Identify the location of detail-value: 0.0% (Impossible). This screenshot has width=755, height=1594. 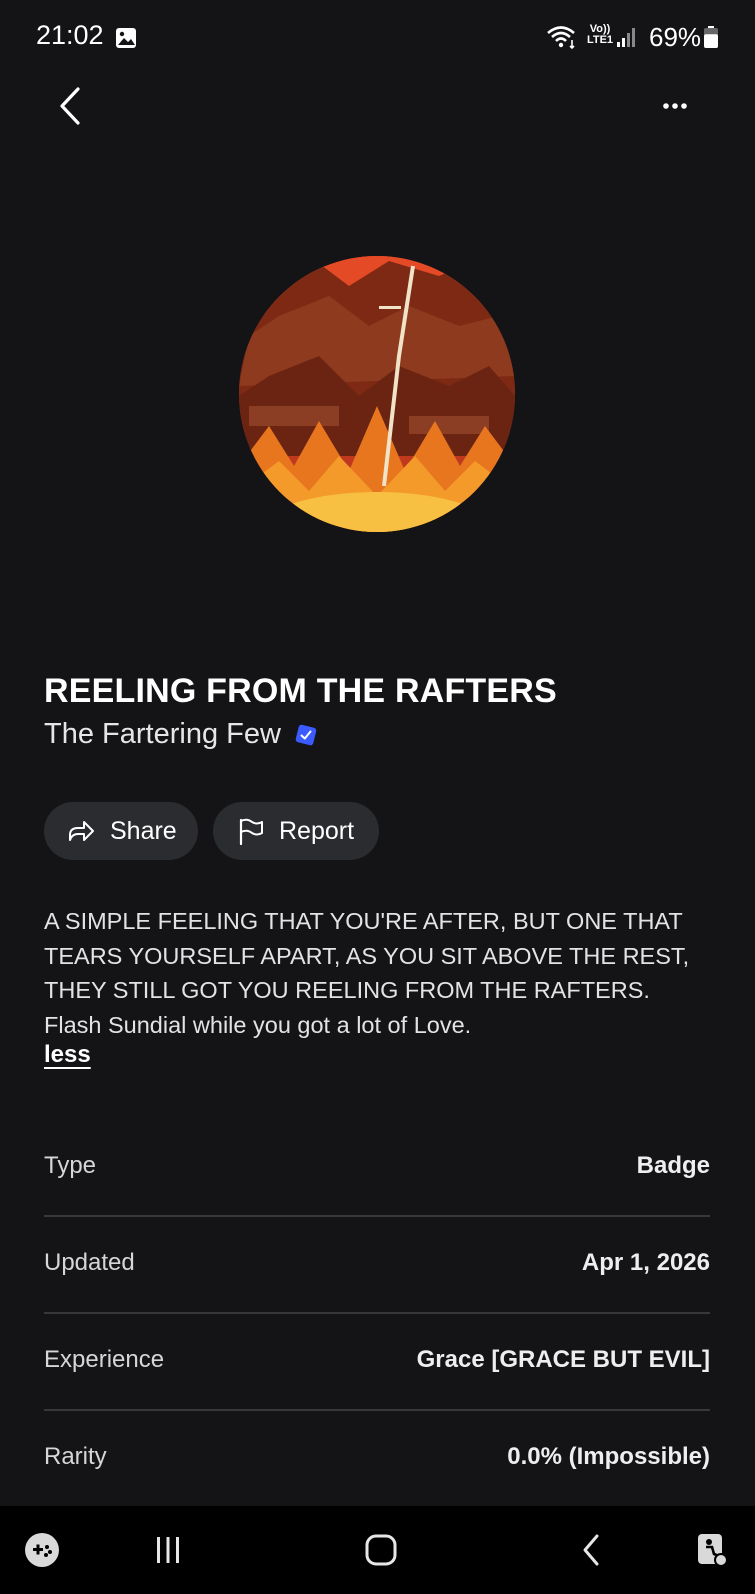
(608, 1456).